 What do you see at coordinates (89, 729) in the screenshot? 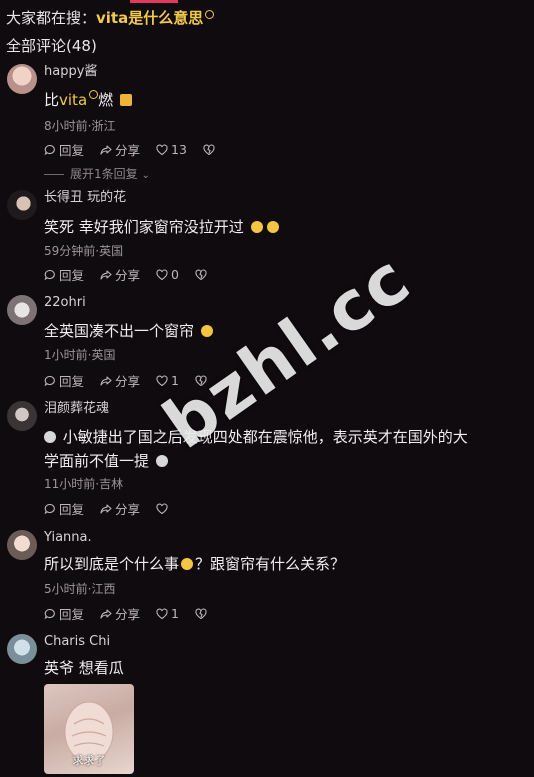
I see `comment-image: 求求了` at bounding box center [89, 729].